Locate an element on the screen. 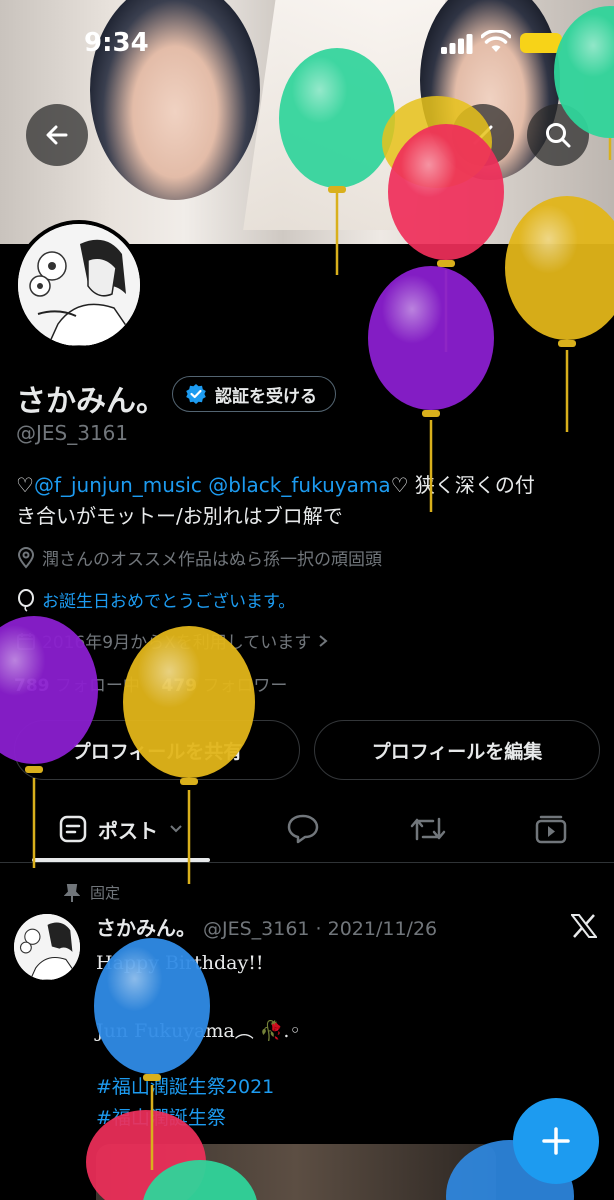 The width and height of the screenshot is (614, 1200). pinned-label: 固定 is located at coordinates (105, 893).